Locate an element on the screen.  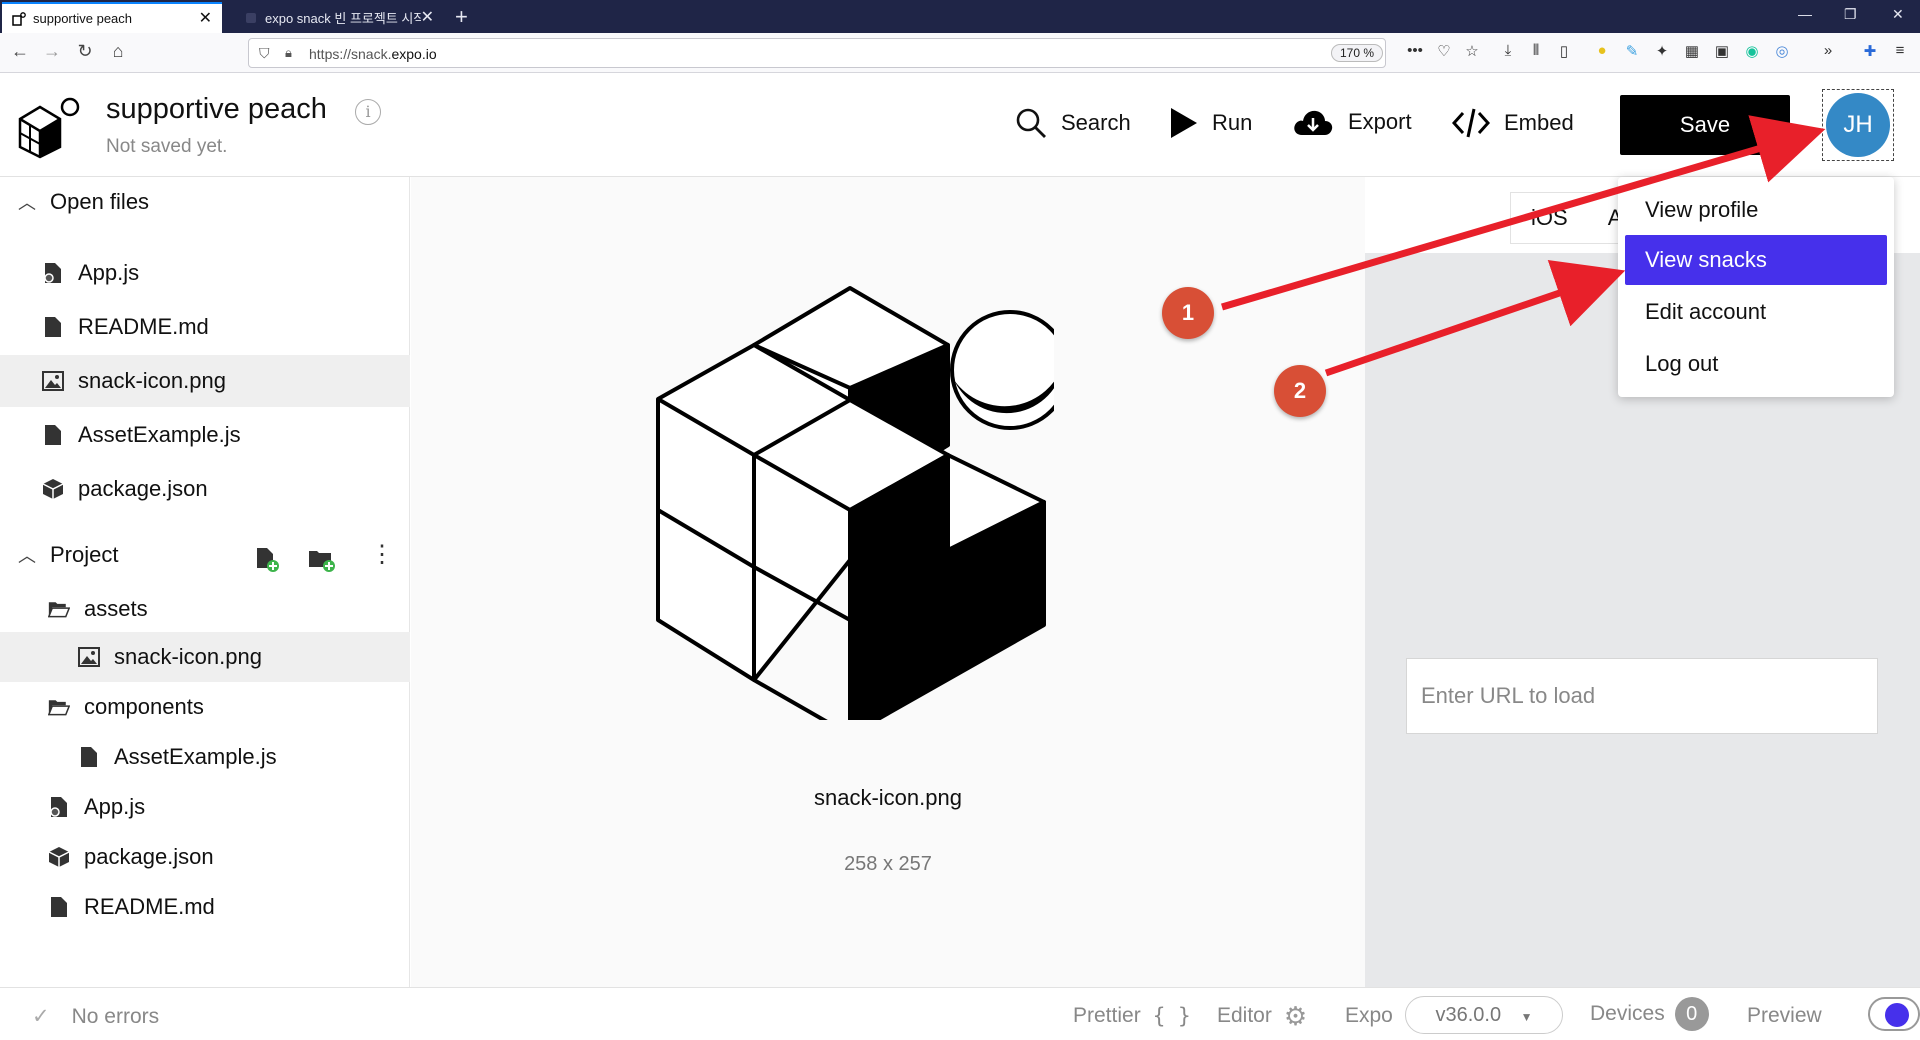
new-file-icon is located at coordinates (268, 562).